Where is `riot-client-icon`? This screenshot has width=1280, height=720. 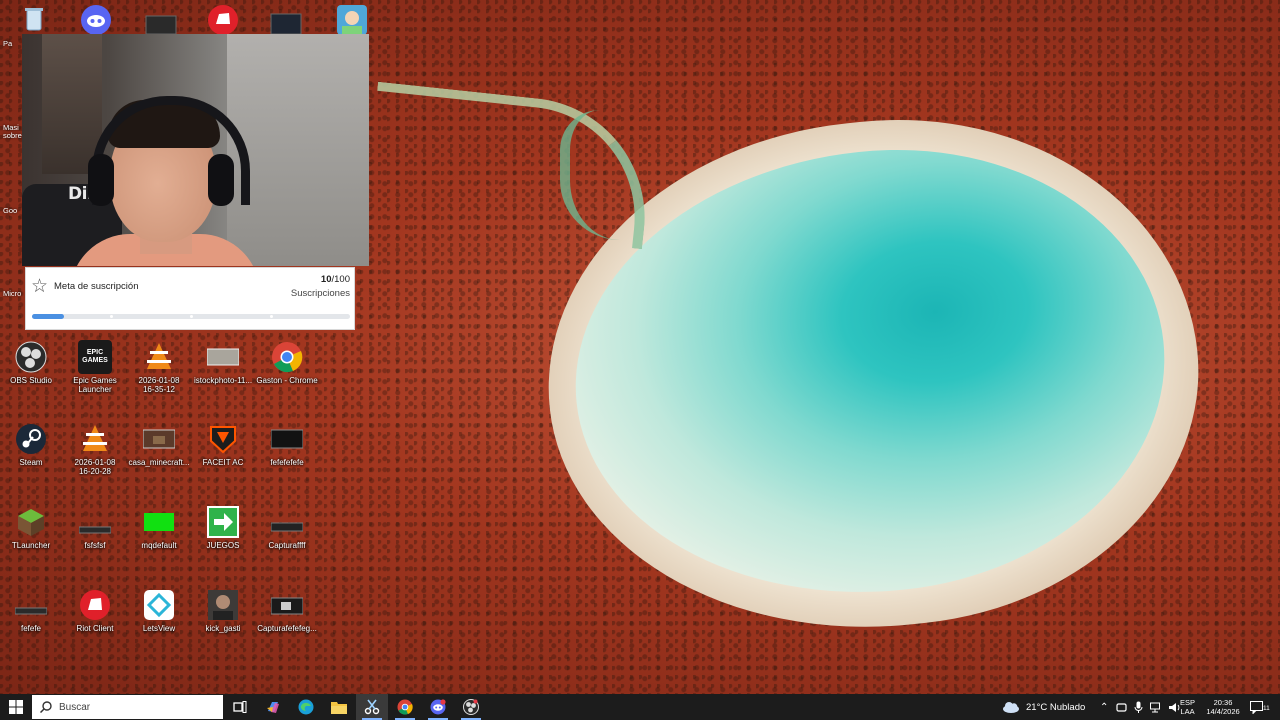
riot-client-icon is located at coordinates (223, 20).